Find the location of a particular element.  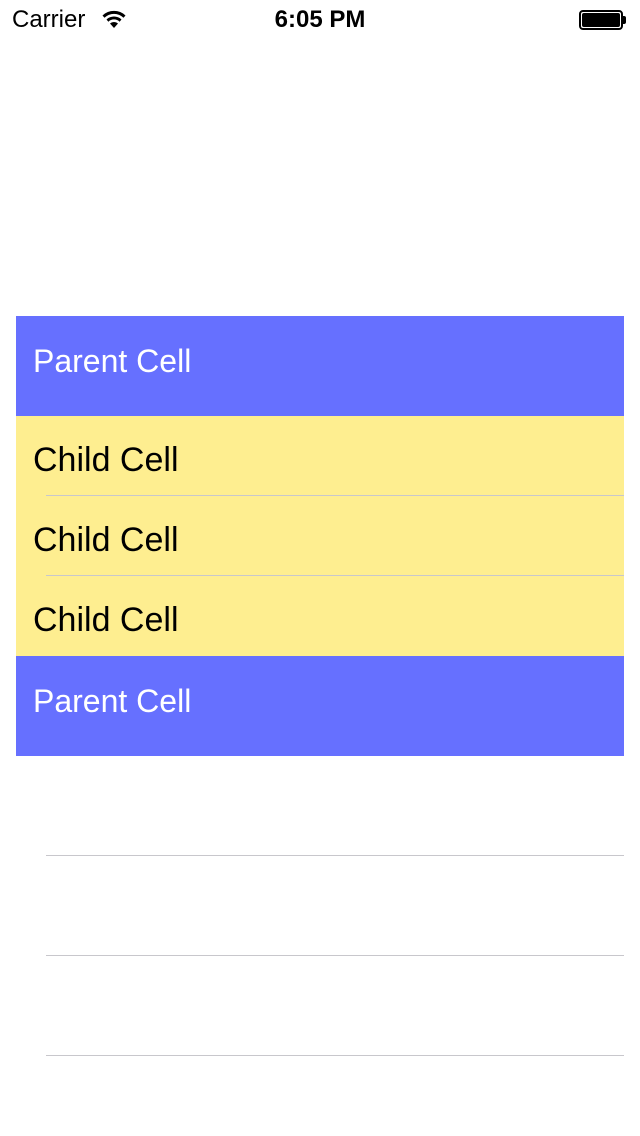

status-time: 6:05 PM is located at coordinates (320, 19).